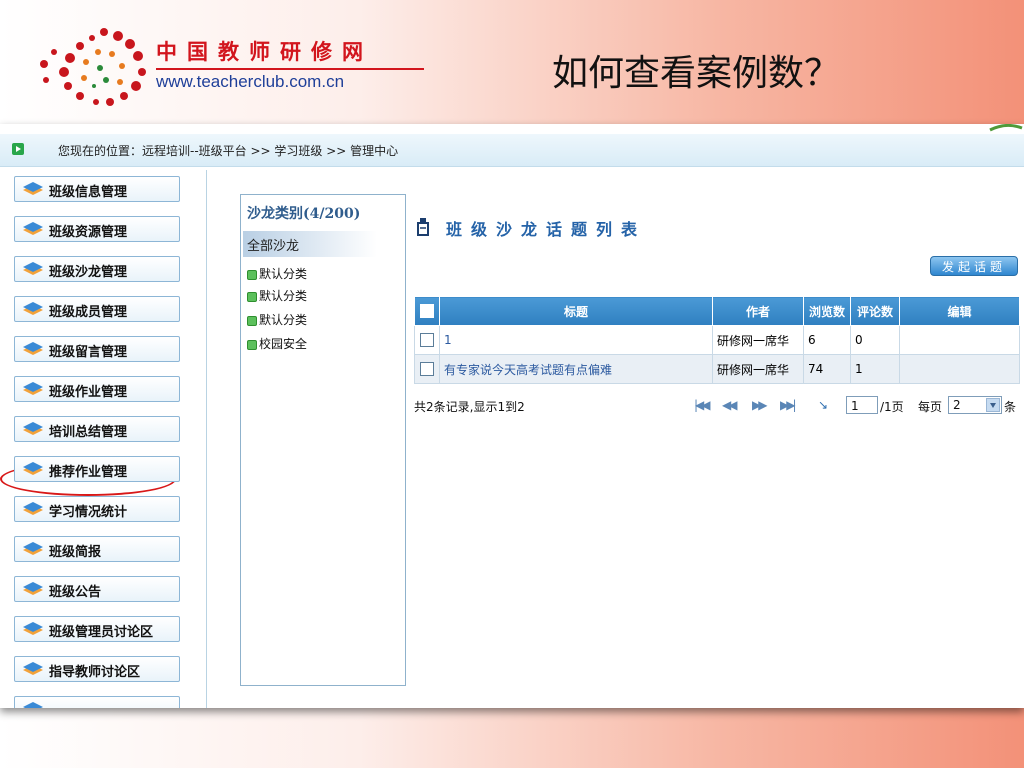 Image resolution: width=1024 pixels, height=768 pixels. I want to click on sidebar-item-class-briefing: 班级简报, so click(97, 549).